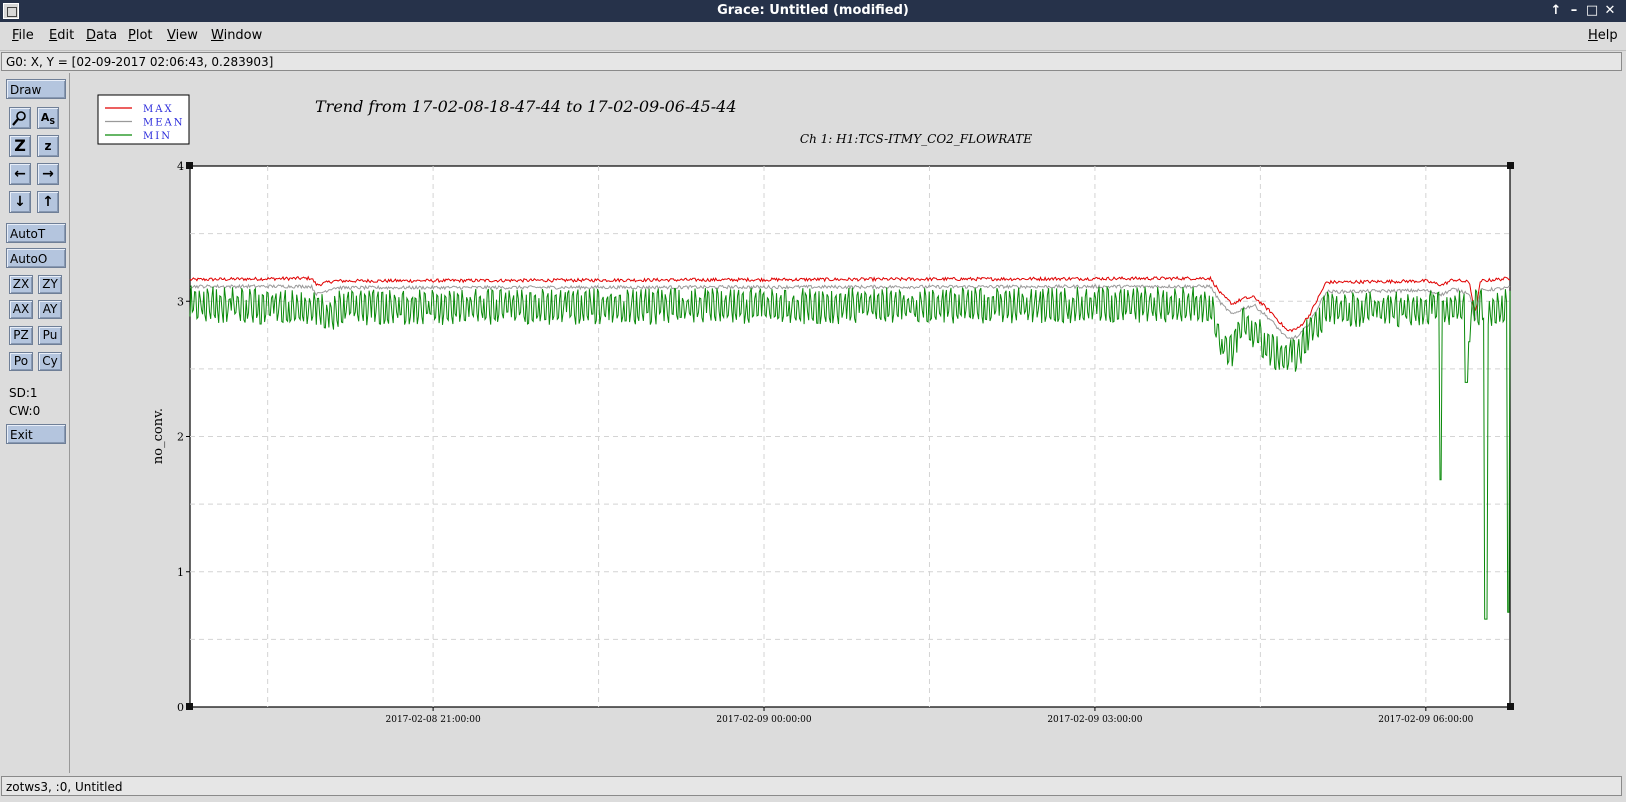 The image size is (1626, 802). I want to click on menu-file: File, so click(23, 35).